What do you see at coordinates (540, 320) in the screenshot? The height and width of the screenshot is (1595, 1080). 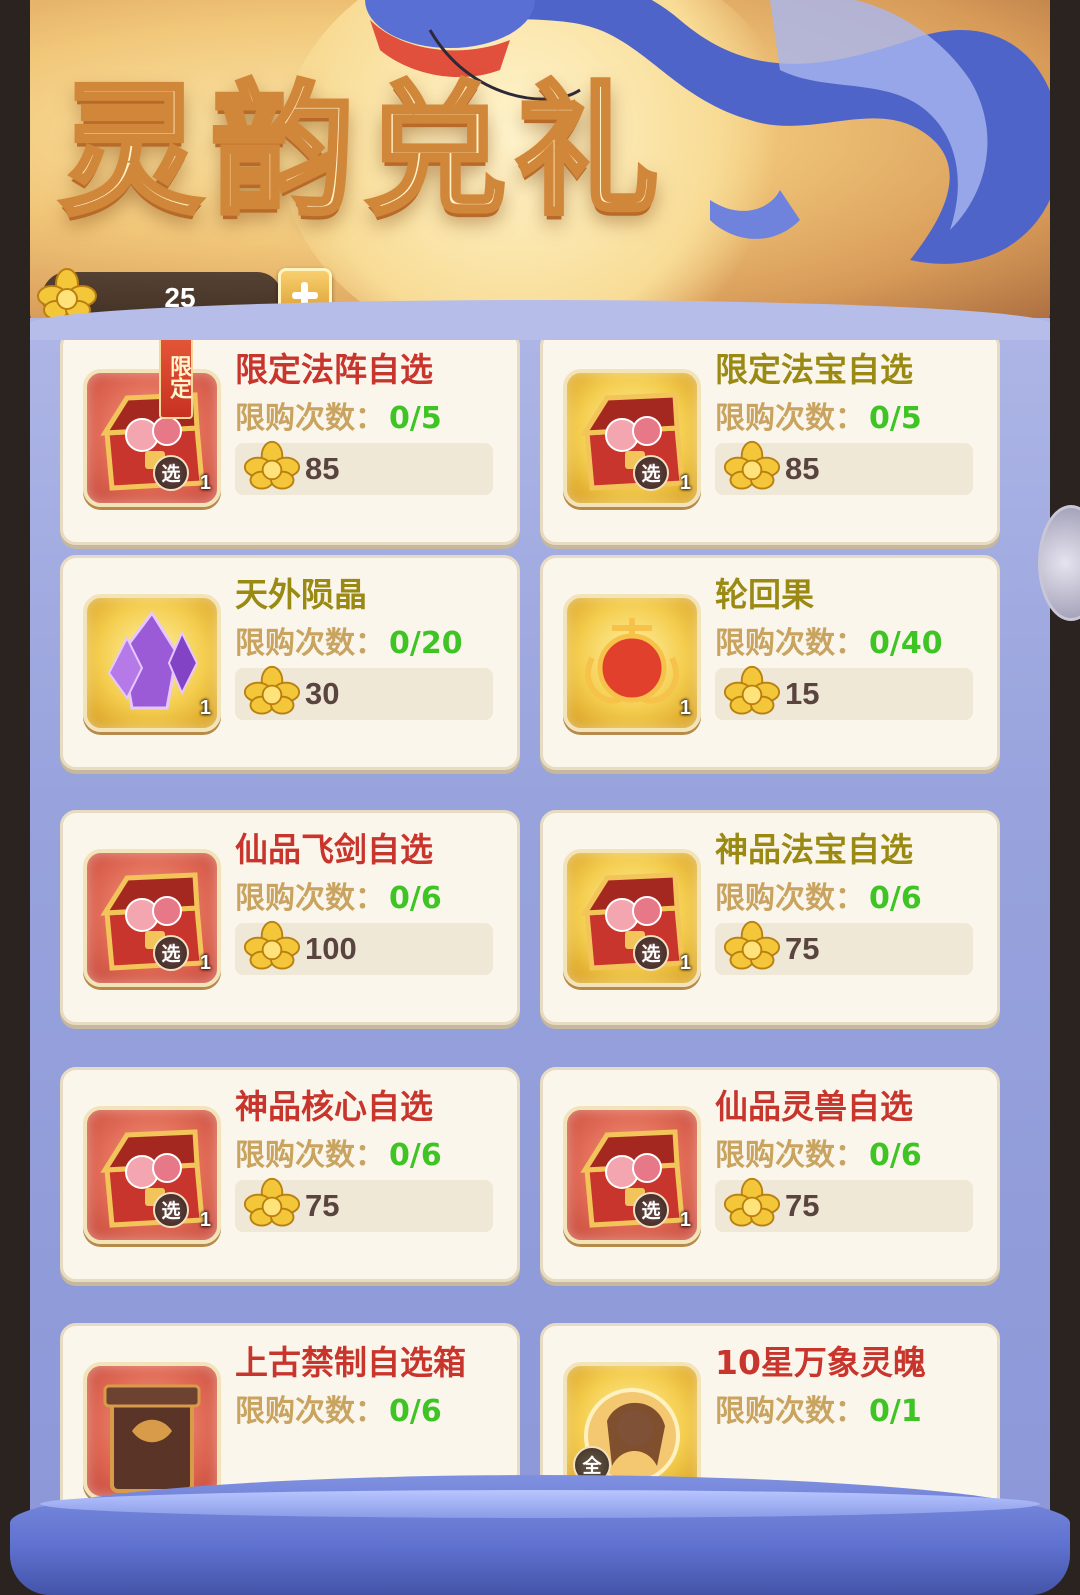 I see `panel-wave-decoration` at bounding box center [540, 320].